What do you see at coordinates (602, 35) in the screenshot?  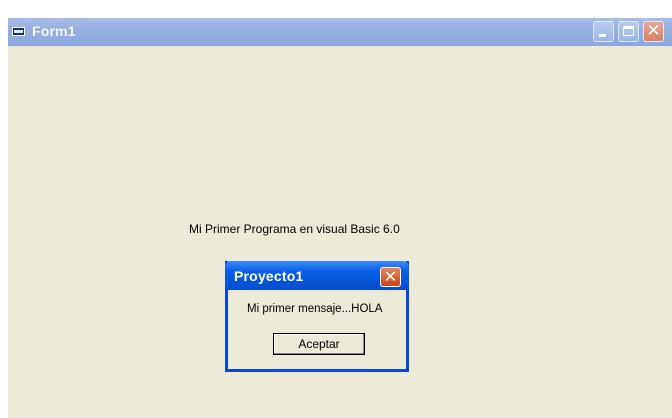 I see `minimize-icon` at bounding box center [602, 35].